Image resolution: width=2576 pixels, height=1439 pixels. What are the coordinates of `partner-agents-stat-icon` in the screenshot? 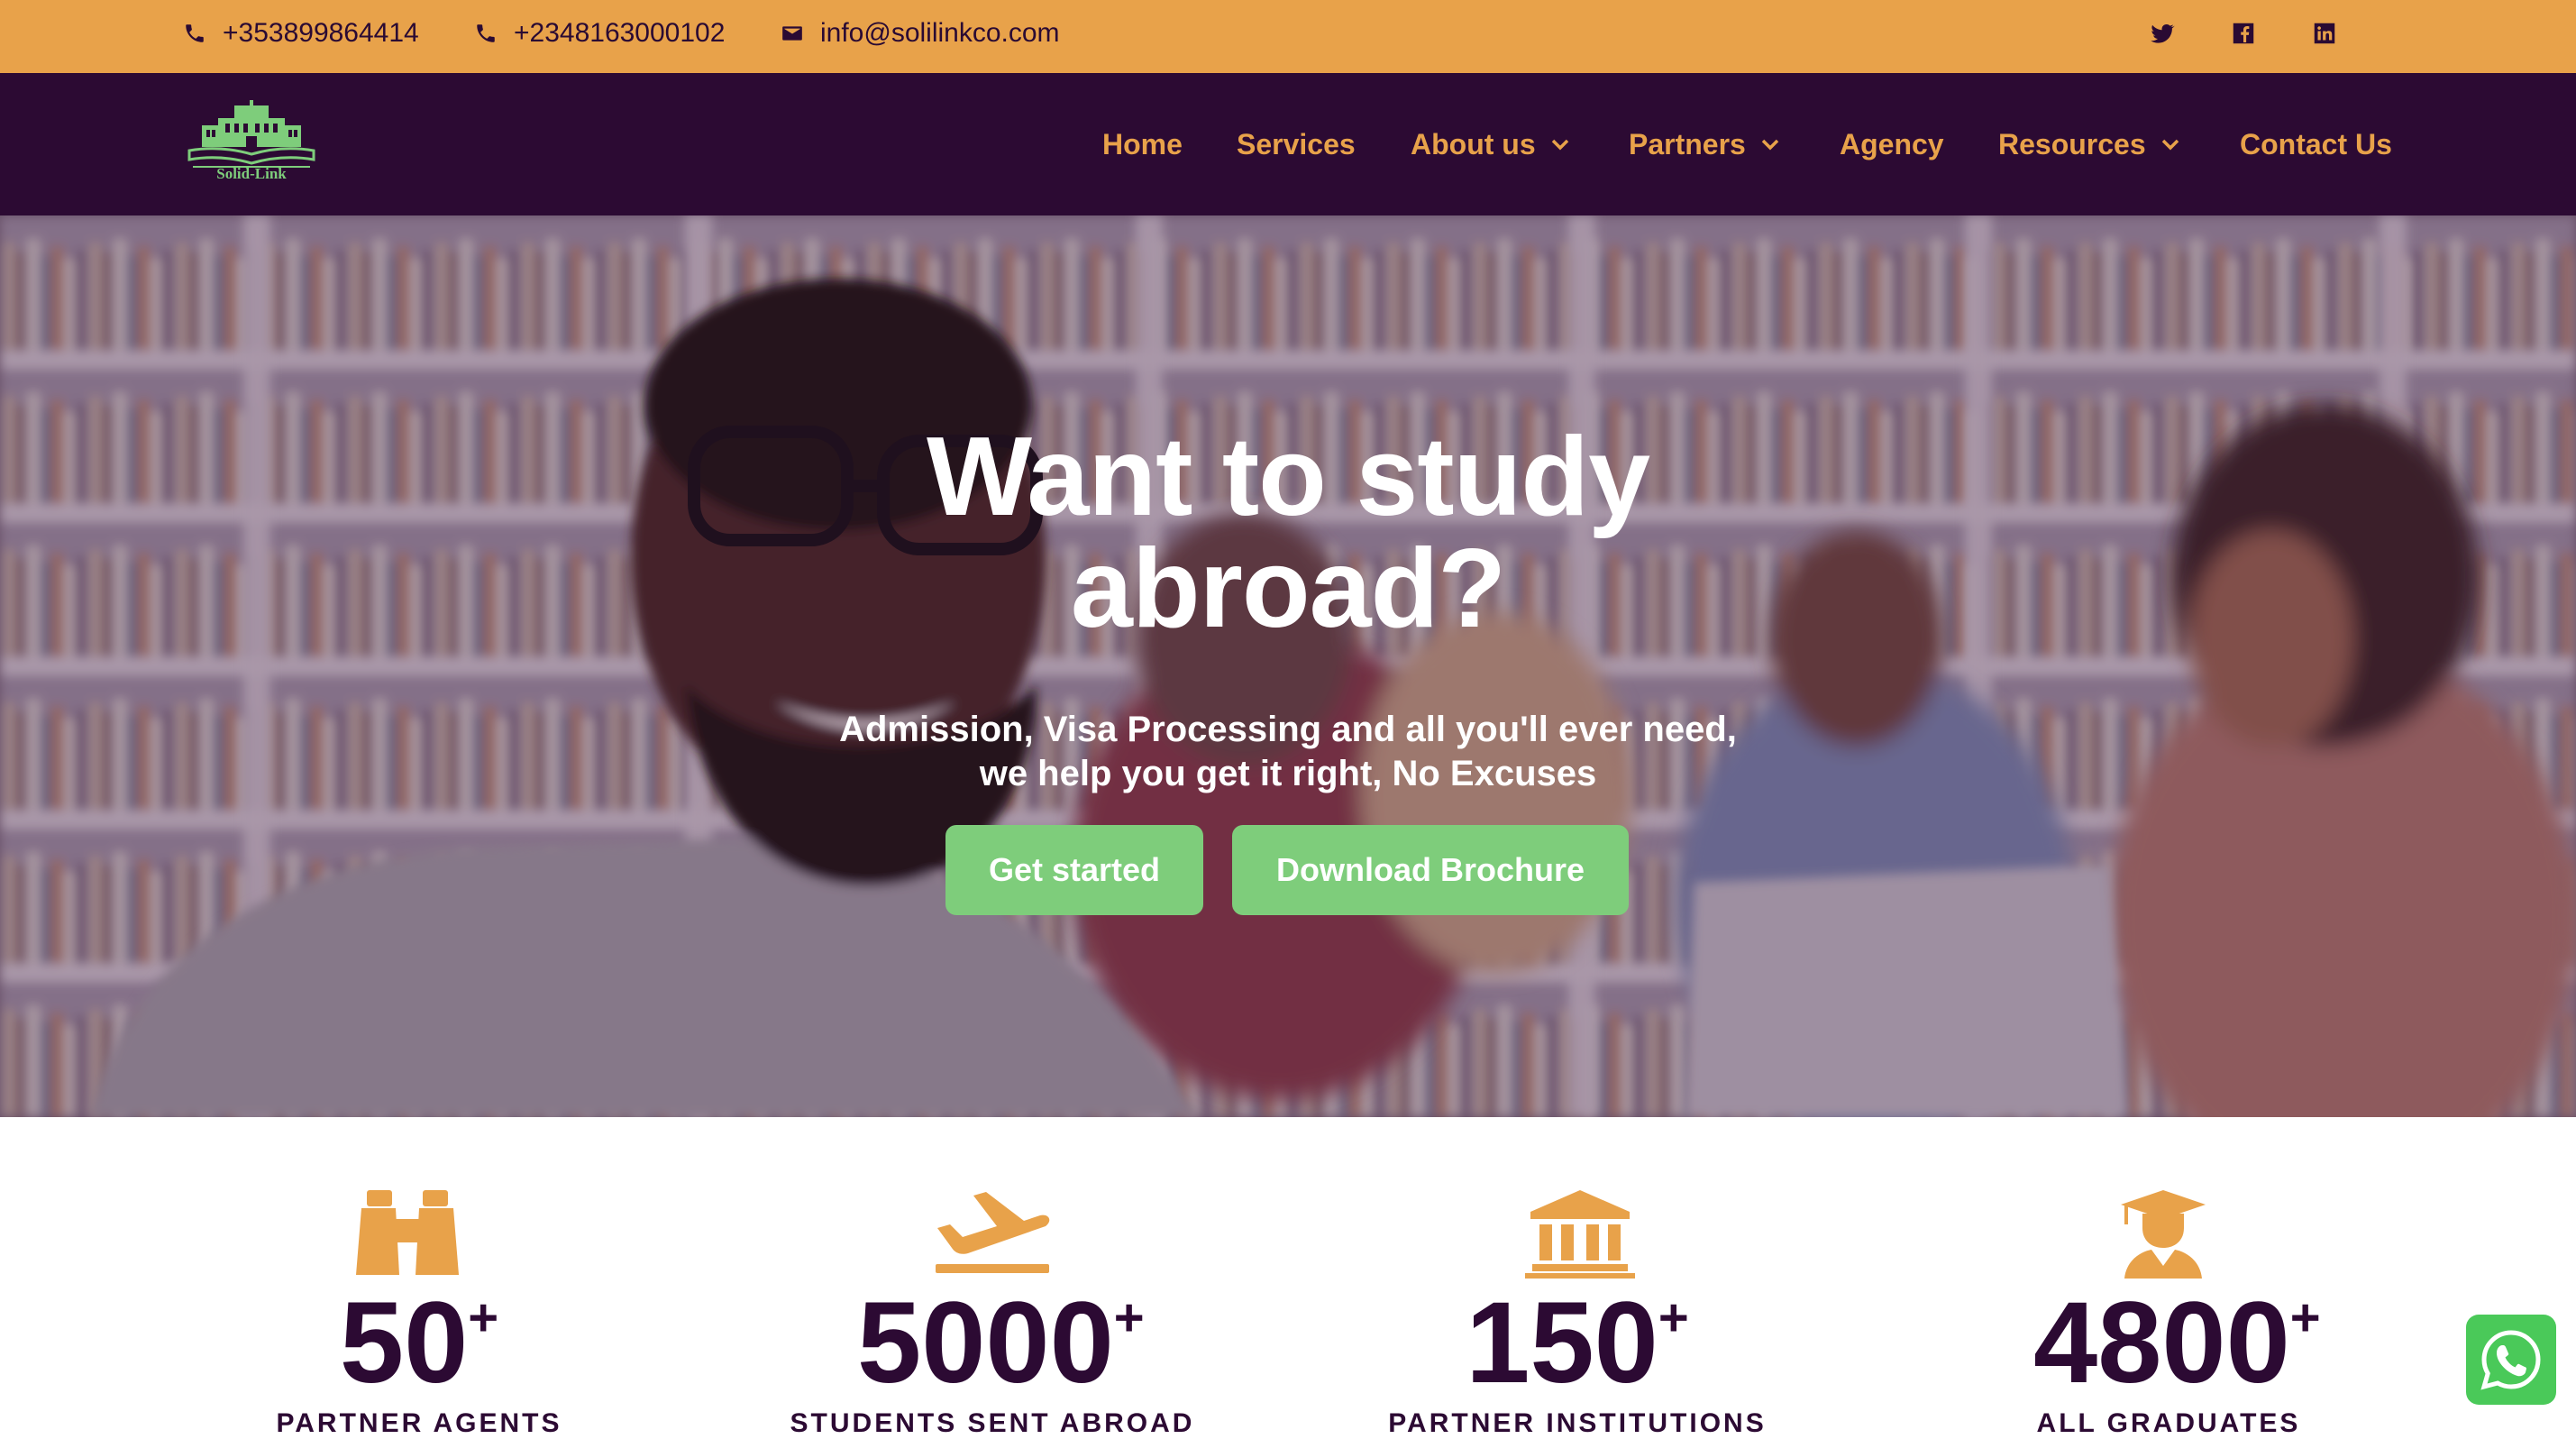 It's located at (407, 1233).